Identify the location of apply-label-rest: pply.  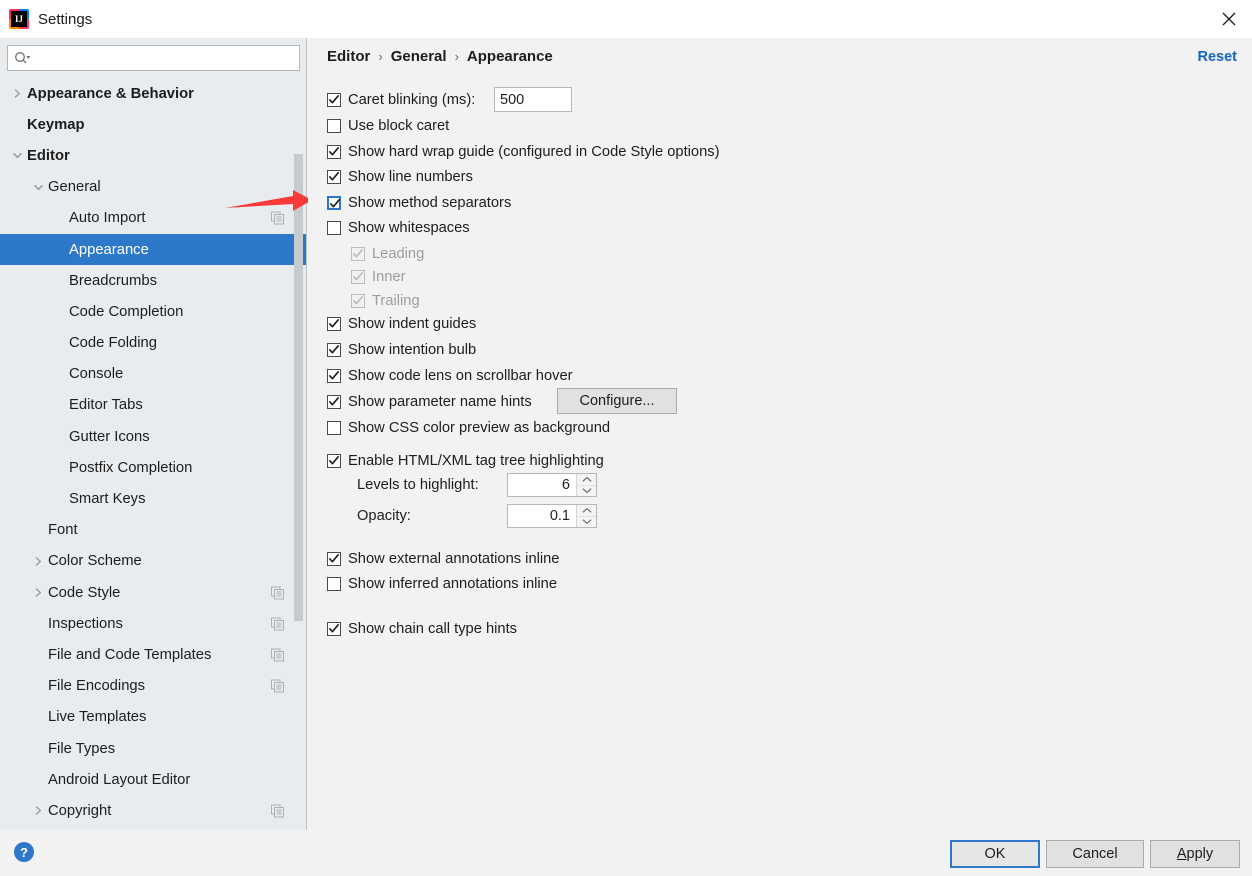
(1200, 854).